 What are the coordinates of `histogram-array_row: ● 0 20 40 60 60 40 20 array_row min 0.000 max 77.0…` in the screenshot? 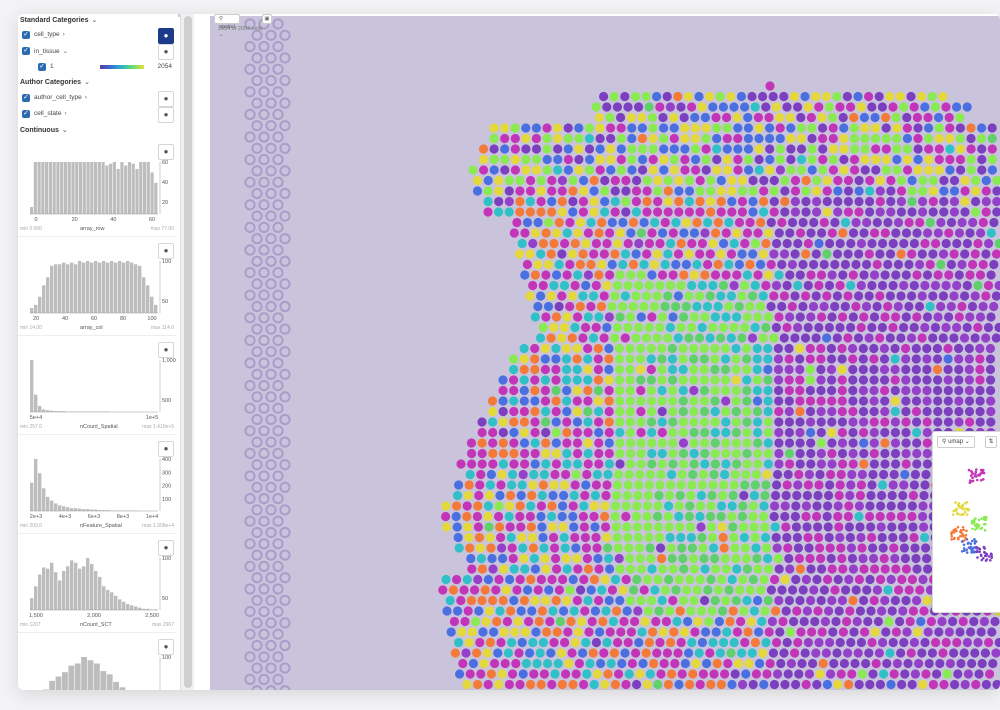 It's located at (97, 187).